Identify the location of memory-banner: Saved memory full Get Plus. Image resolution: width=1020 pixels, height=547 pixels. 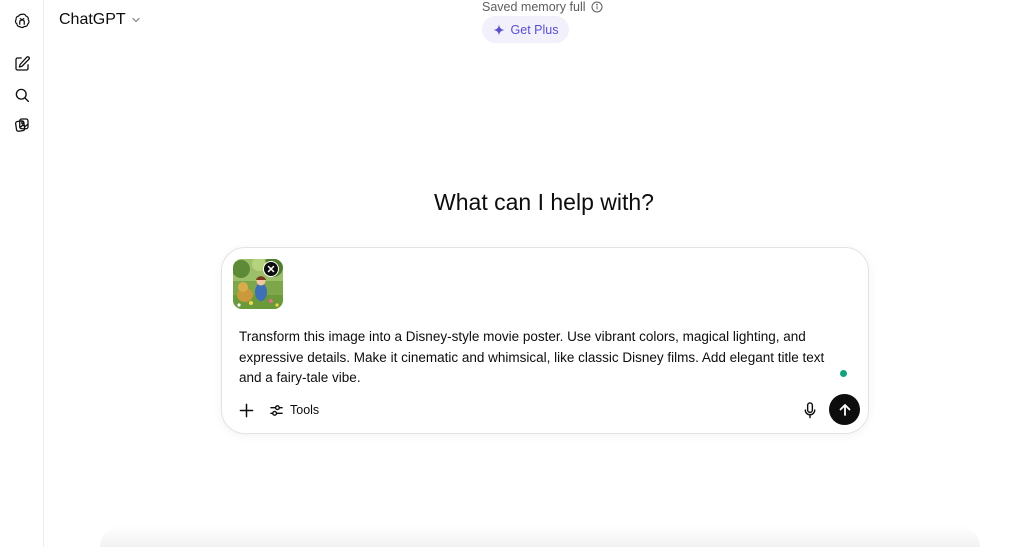
(547, 21).